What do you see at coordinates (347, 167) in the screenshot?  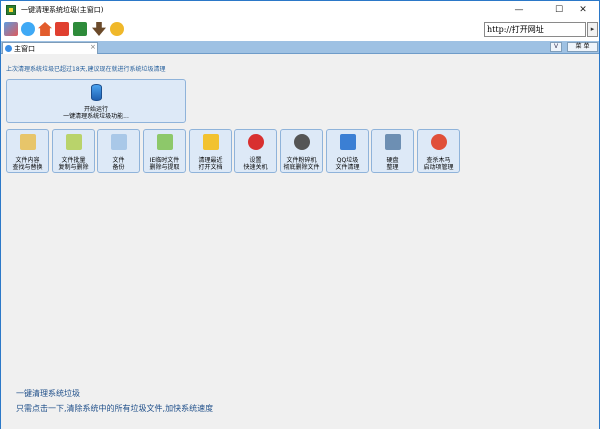 I see `tool-label-2: 文件清理` at bounding box center [347, 167].